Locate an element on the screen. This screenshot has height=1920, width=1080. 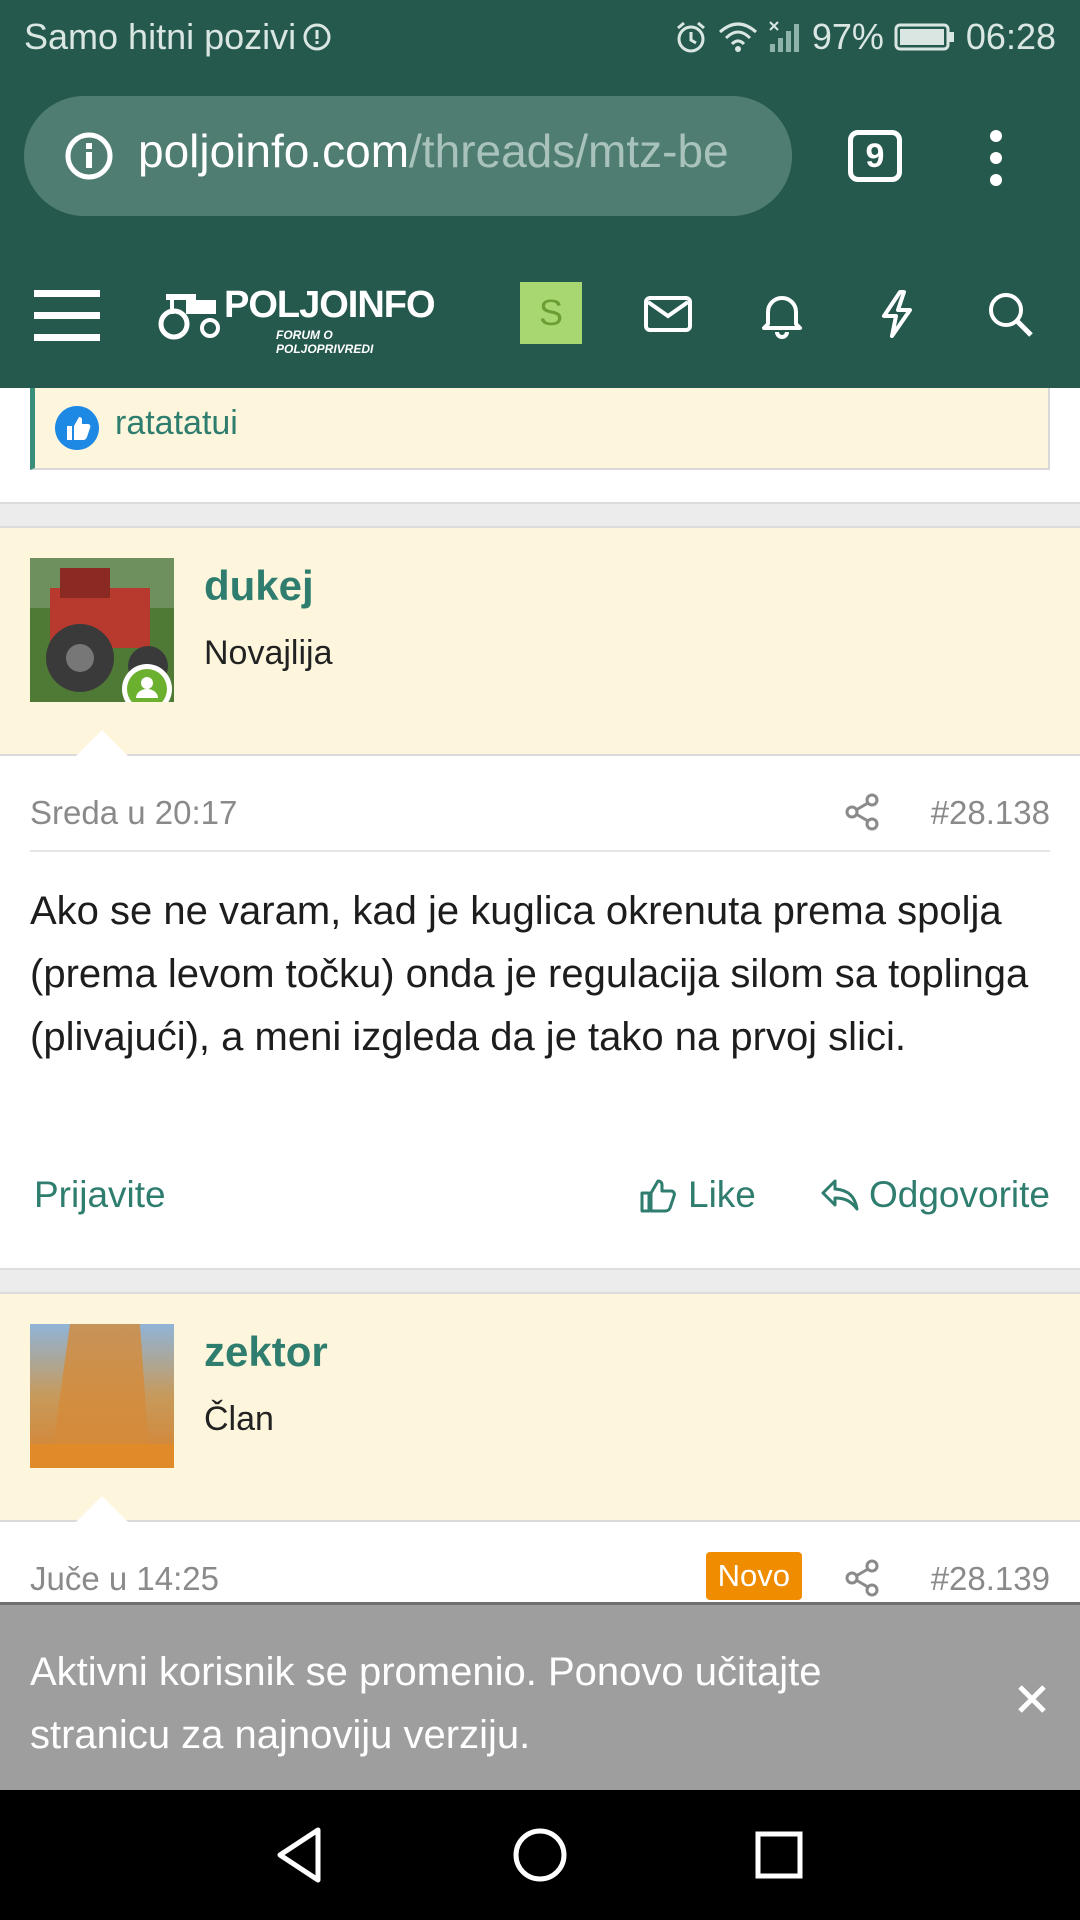
battery-percent: 97% is located at coordinates (847, 36).